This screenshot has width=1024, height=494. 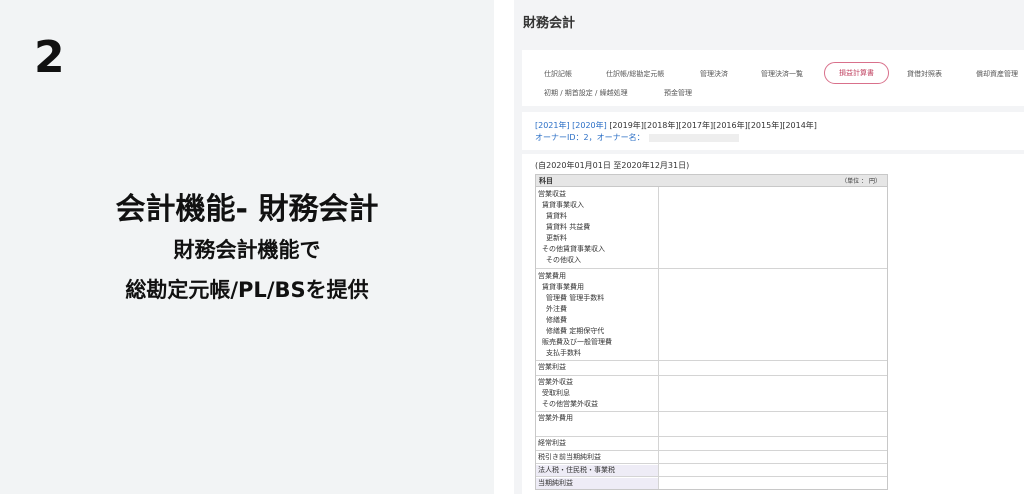 I want to click on tab-general-ledger: 仕訳帳/総勘定元帳, so click(x=635, y=74).